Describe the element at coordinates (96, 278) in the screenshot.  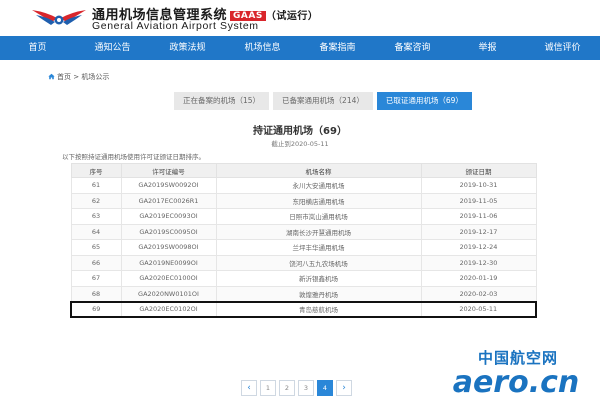
I see `cell-index: 67` at that location.